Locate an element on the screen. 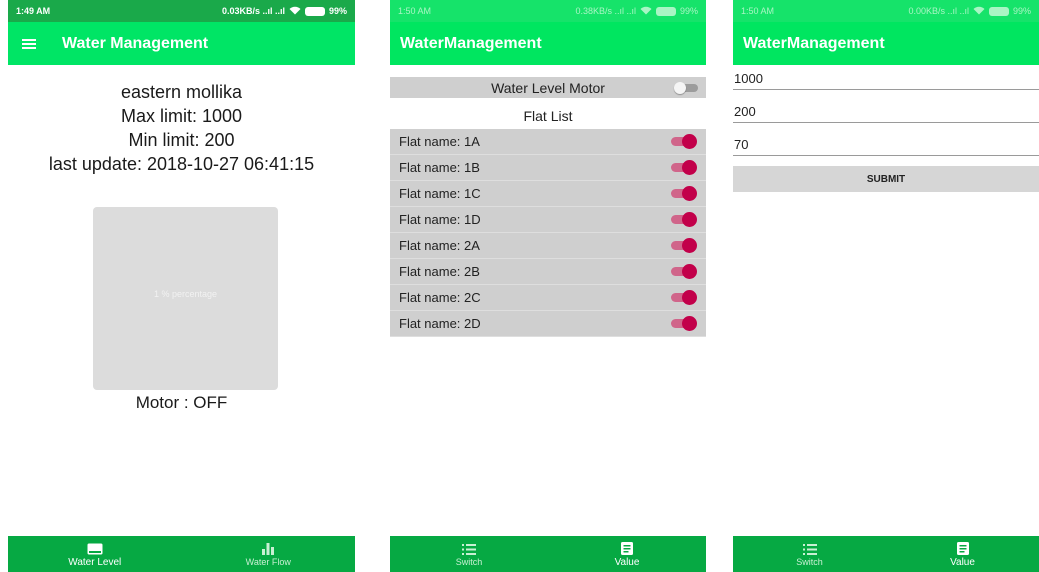 Image resolution: width=1039 pixels, height=572 pixels. app-bar: Water Management is located at coordinates (181, 43).